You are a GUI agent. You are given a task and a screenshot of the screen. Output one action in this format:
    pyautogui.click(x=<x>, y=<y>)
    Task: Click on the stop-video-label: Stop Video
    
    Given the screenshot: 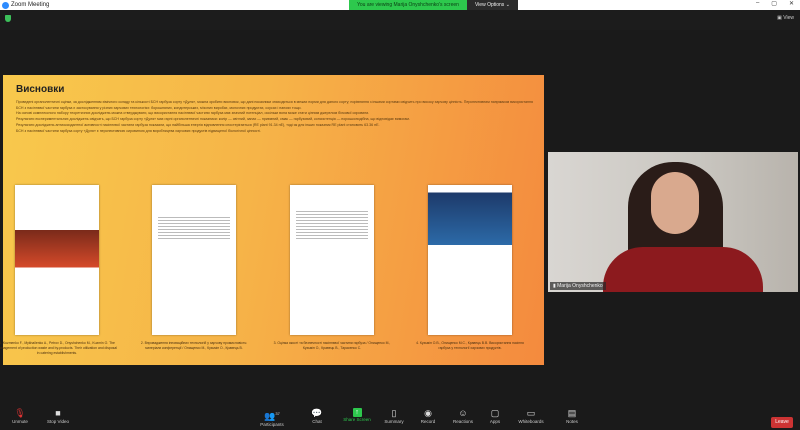 What is the action you would take?
    pyautogui.click(x=58, y=421)
    